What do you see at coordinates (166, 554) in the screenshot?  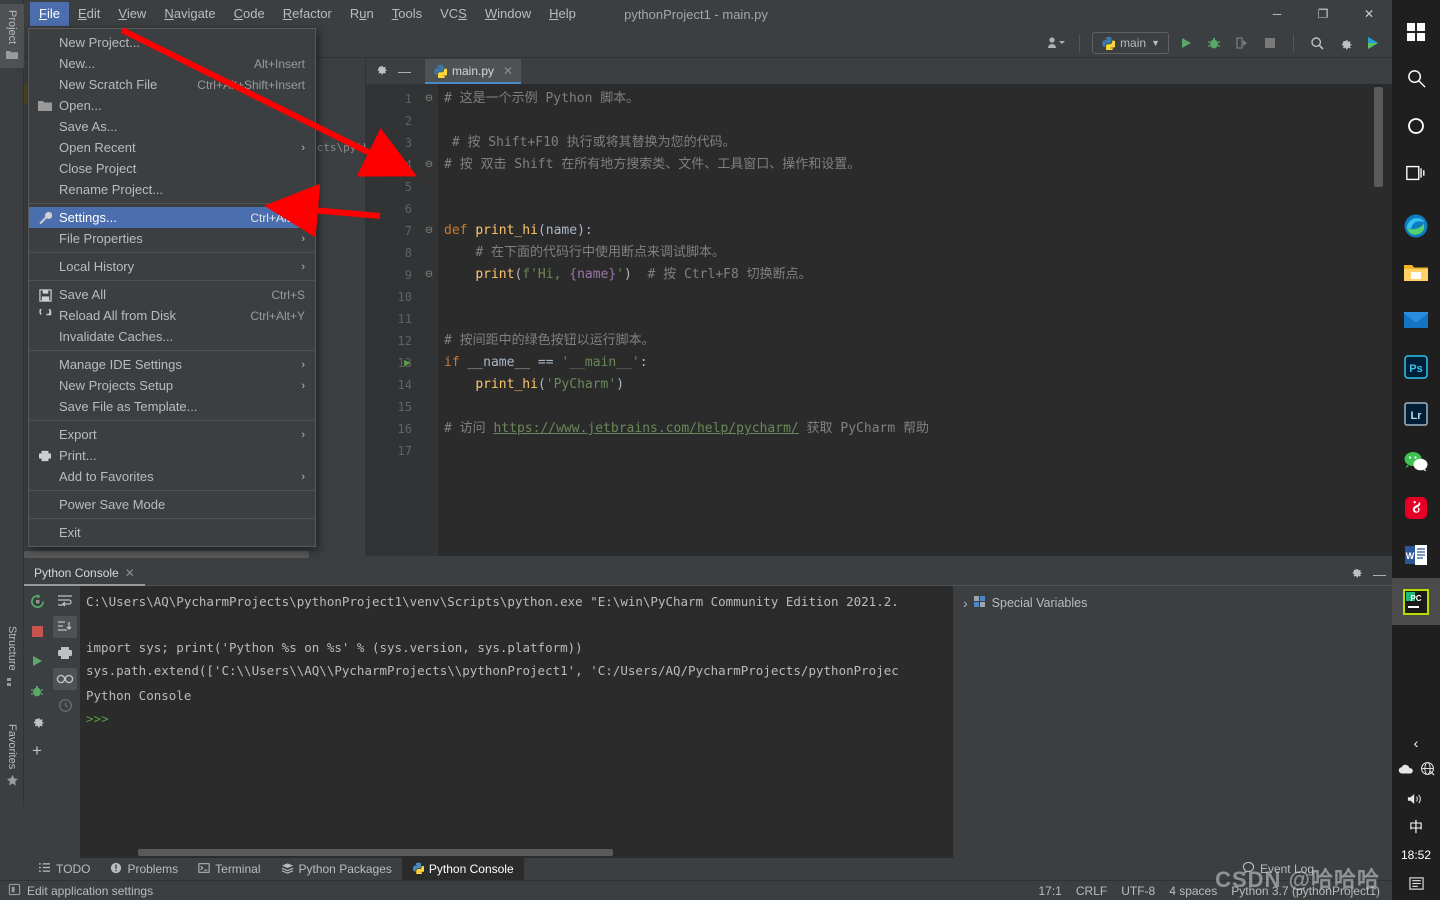 I see `scrollbar-thumb` at bounding box center [166, 554].